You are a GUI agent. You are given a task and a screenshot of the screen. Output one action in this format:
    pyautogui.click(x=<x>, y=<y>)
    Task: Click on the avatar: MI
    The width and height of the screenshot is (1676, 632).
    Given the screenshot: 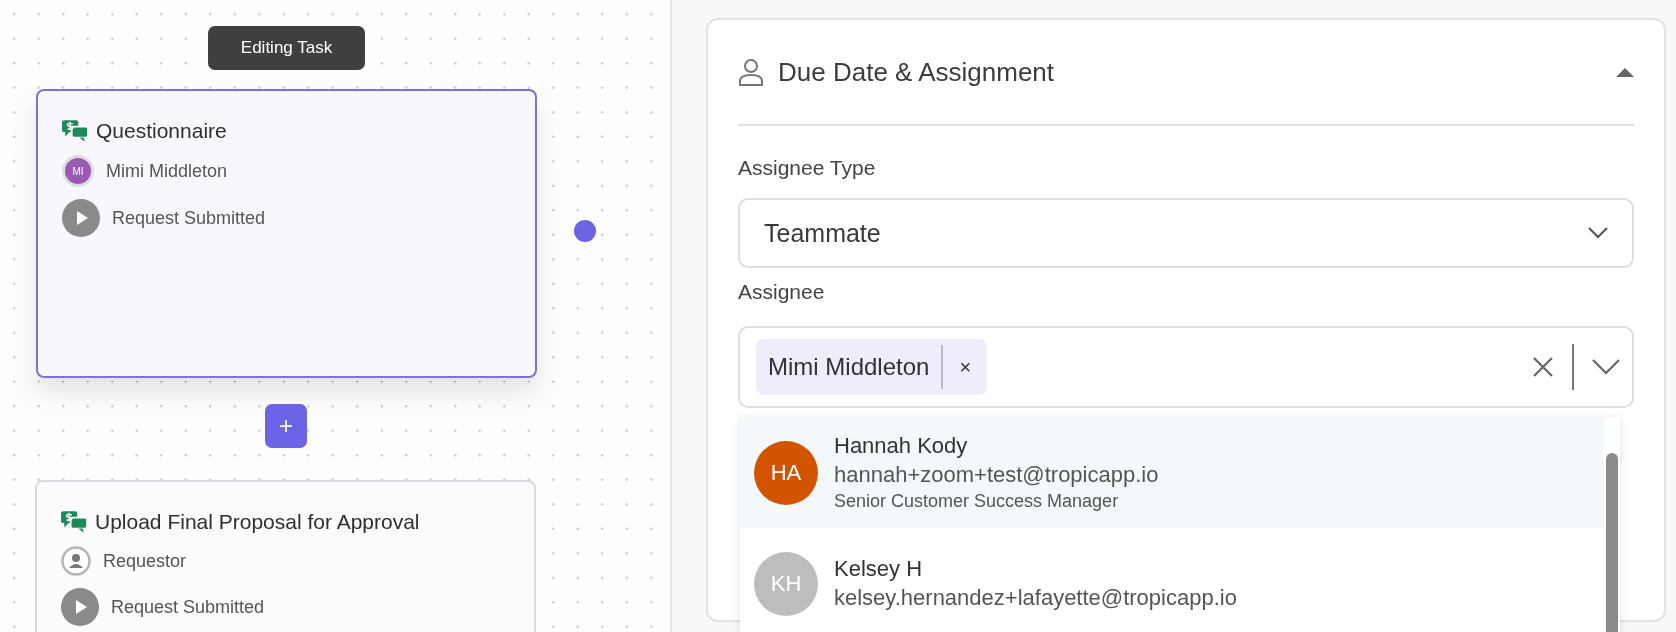 What is the action you would take?
    pyautogui.click(x=78, y=171)
    